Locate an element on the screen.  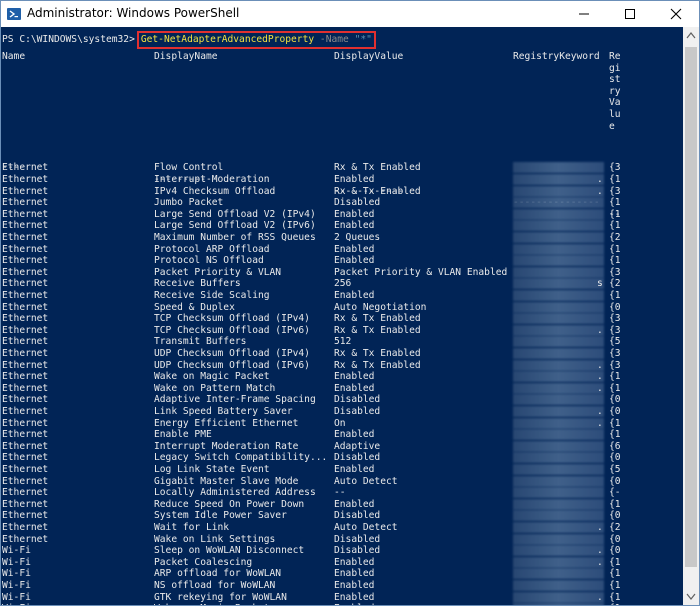
table-row: Ethernet Receive Side Scaling Enabled {1 is located at coordinates (342, 295).